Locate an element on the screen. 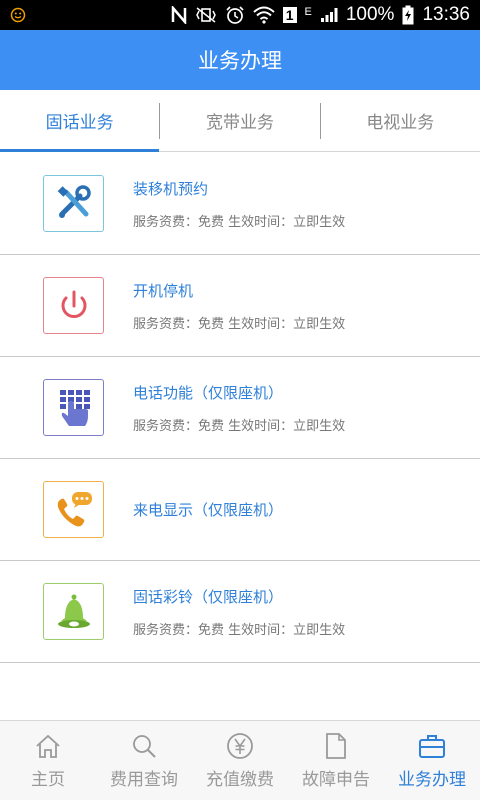  sim-1-icon: 1 is located at coordinates (289, 15).